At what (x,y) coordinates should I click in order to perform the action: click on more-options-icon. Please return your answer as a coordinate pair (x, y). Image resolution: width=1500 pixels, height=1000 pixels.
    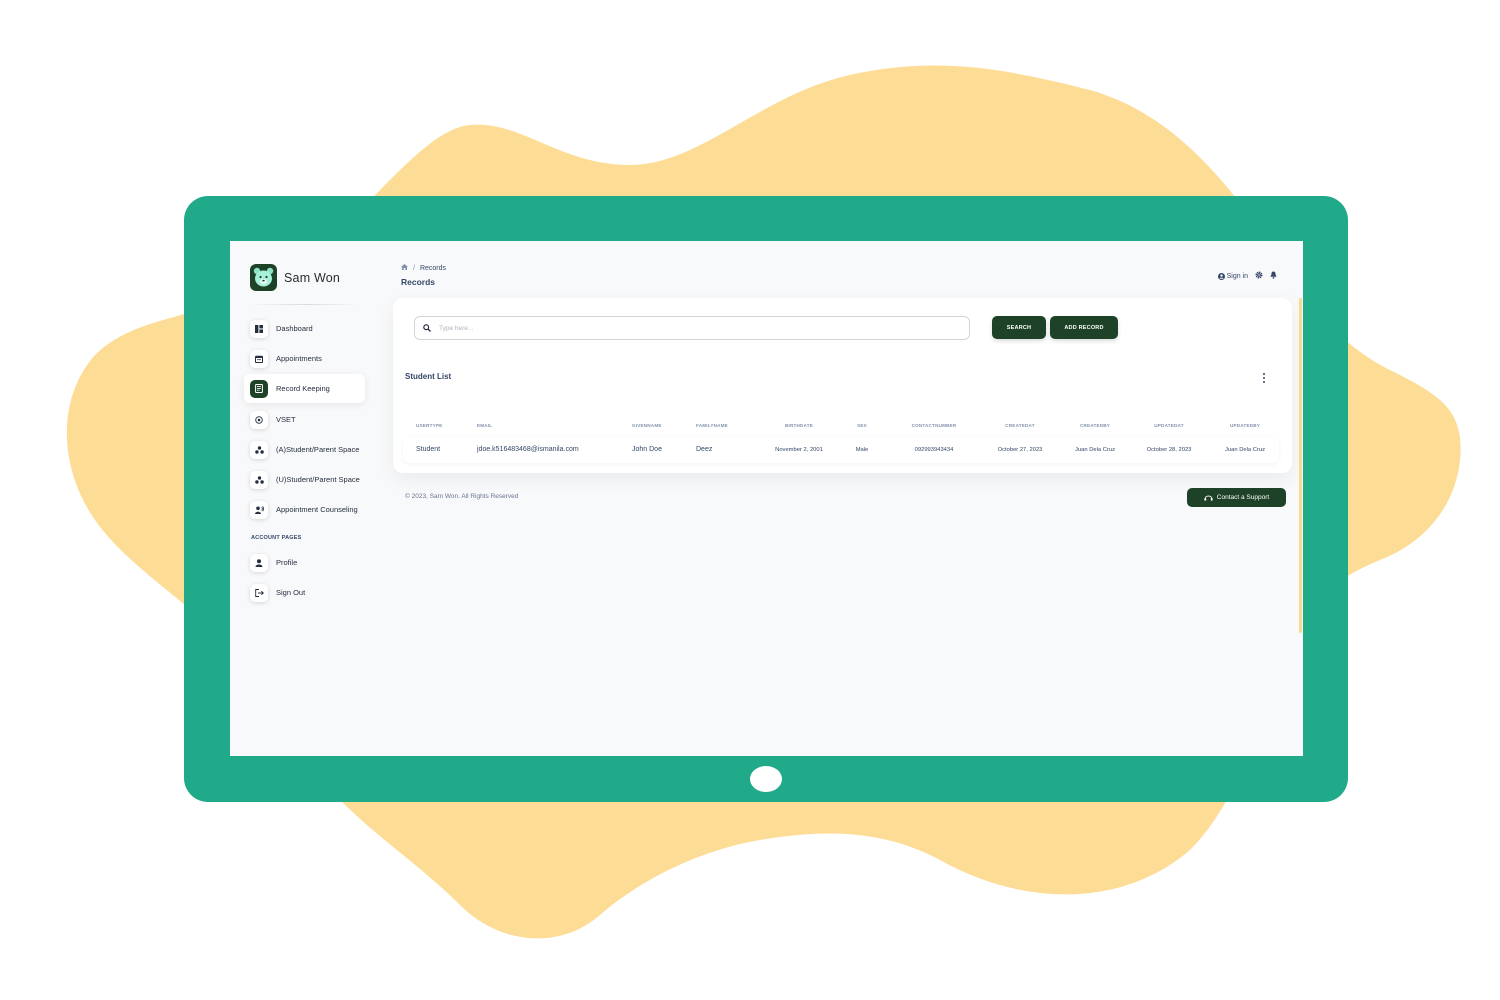
    Looking at the image, I should click on (1264, 378).